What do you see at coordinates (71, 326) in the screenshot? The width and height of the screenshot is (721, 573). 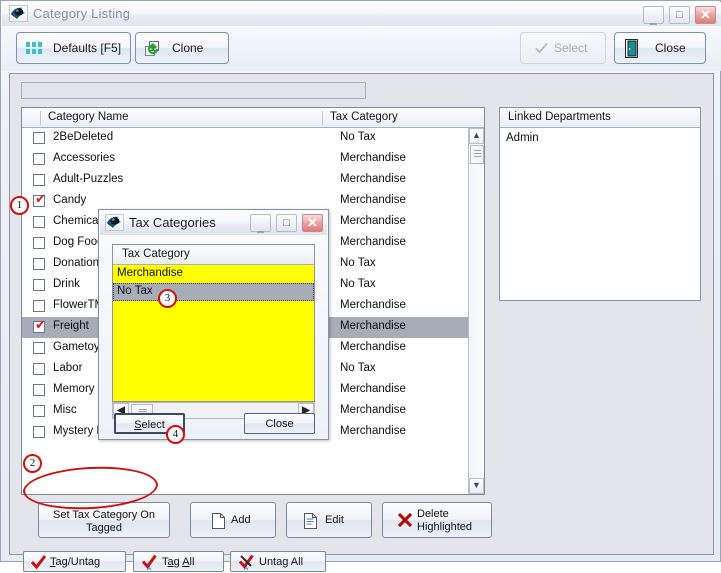 I see `category-name-cell: Freight` at bounding box center [71, 326].